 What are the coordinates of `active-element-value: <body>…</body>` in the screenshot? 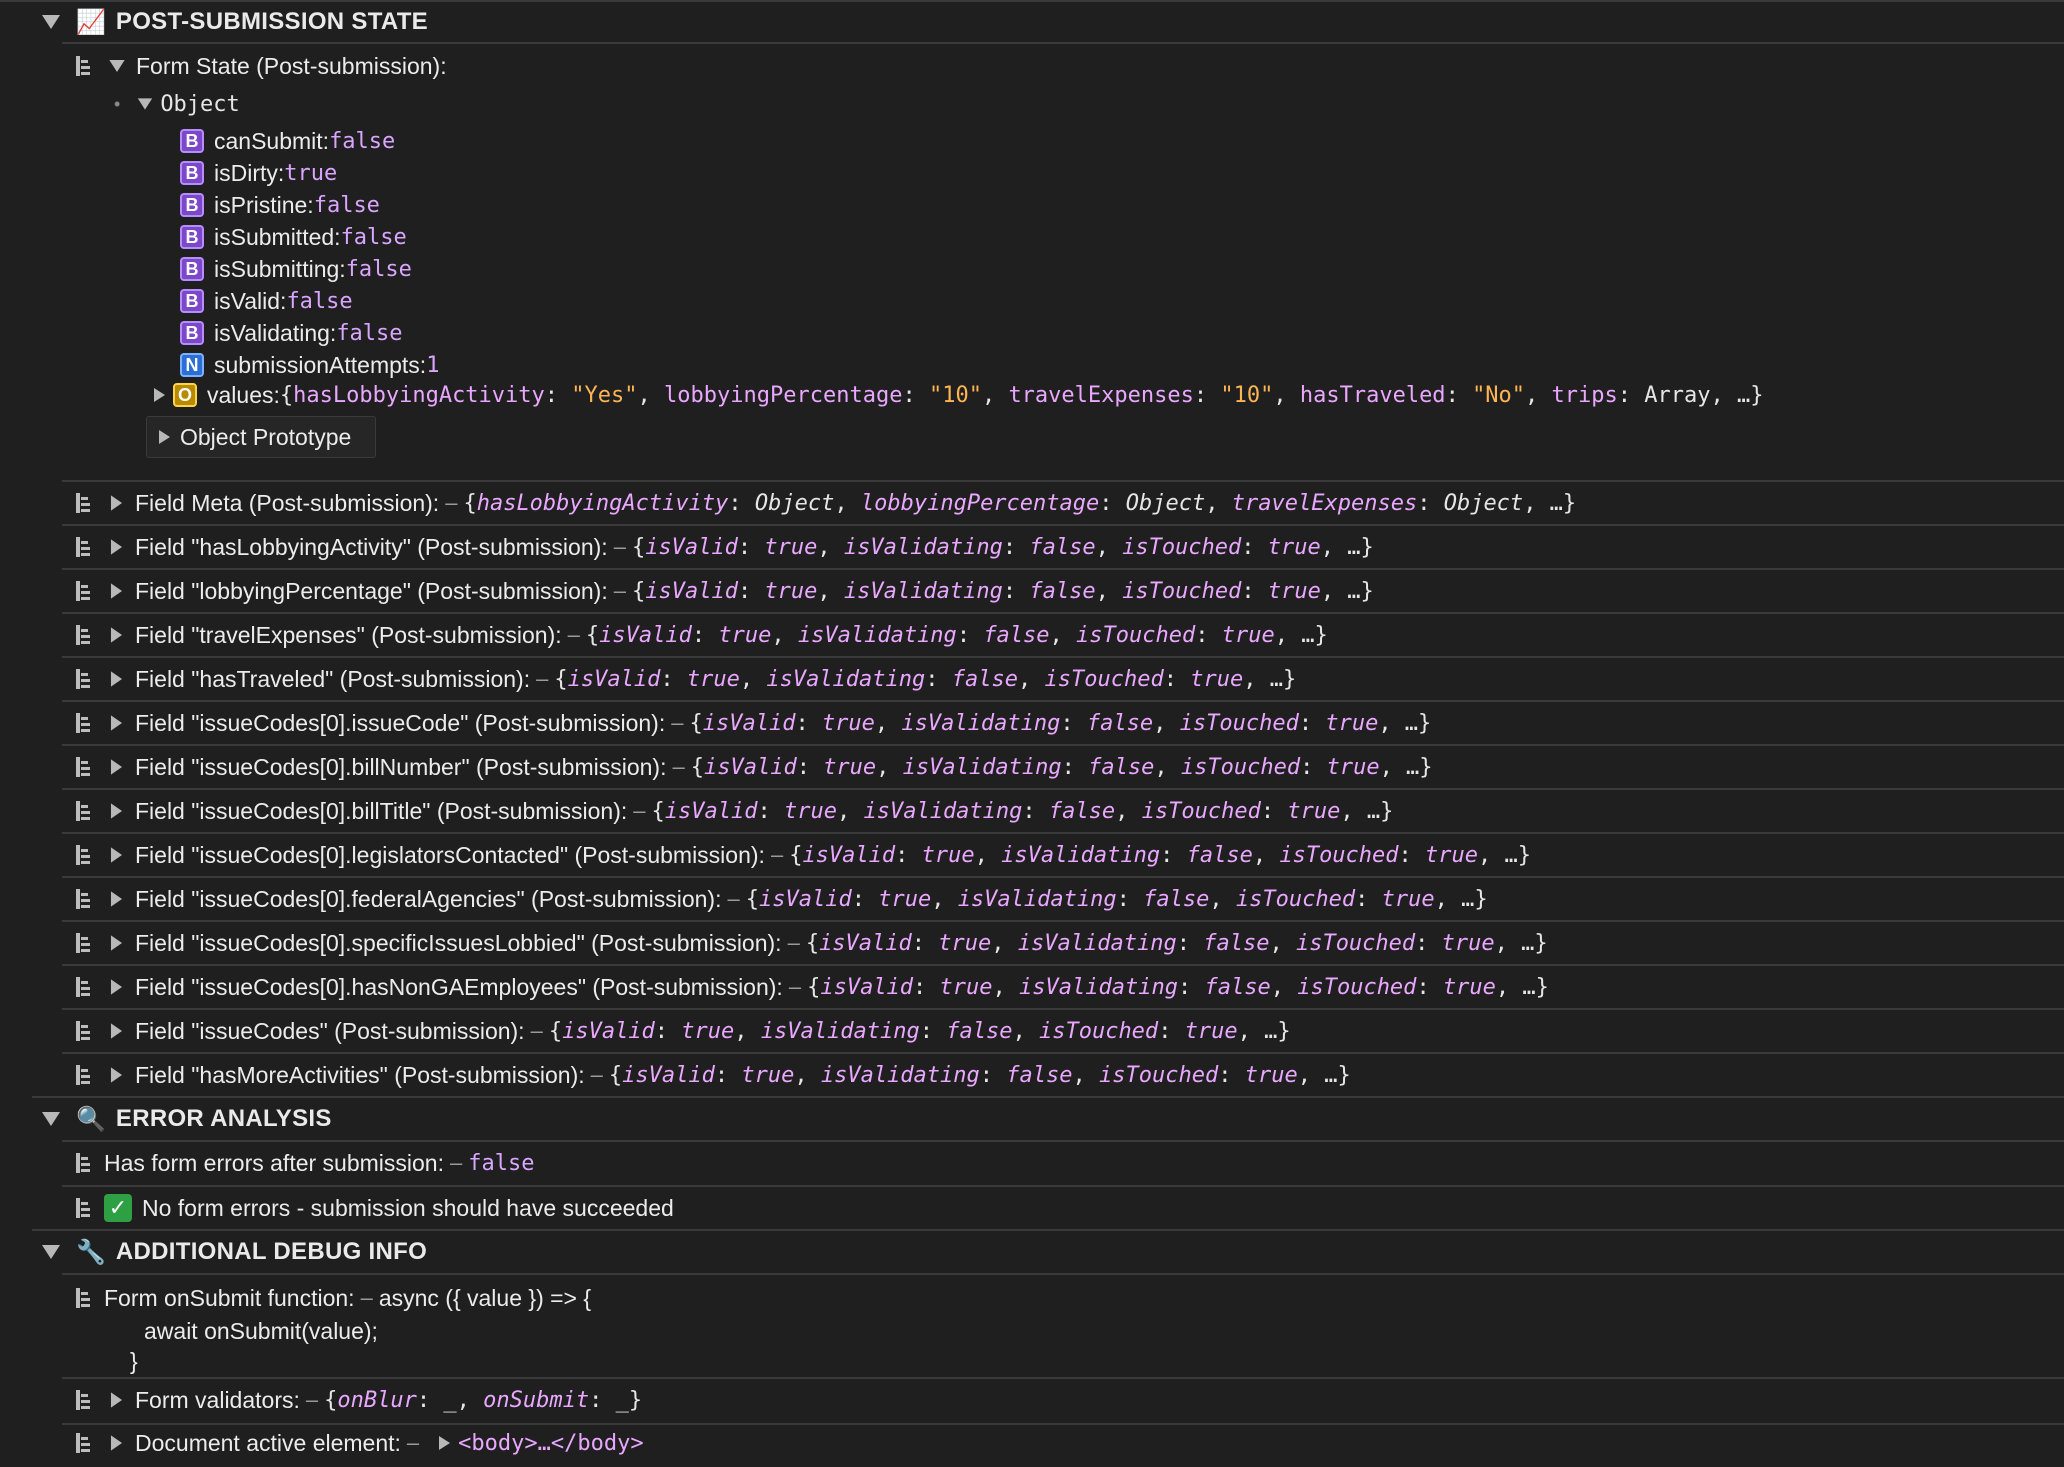 It's located at (551, 1443).